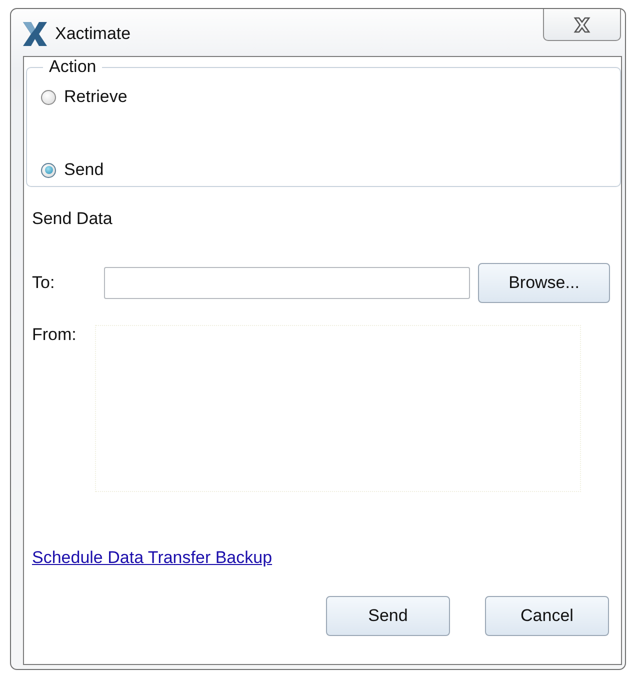  I want to click on close-button, so click(582, 25).